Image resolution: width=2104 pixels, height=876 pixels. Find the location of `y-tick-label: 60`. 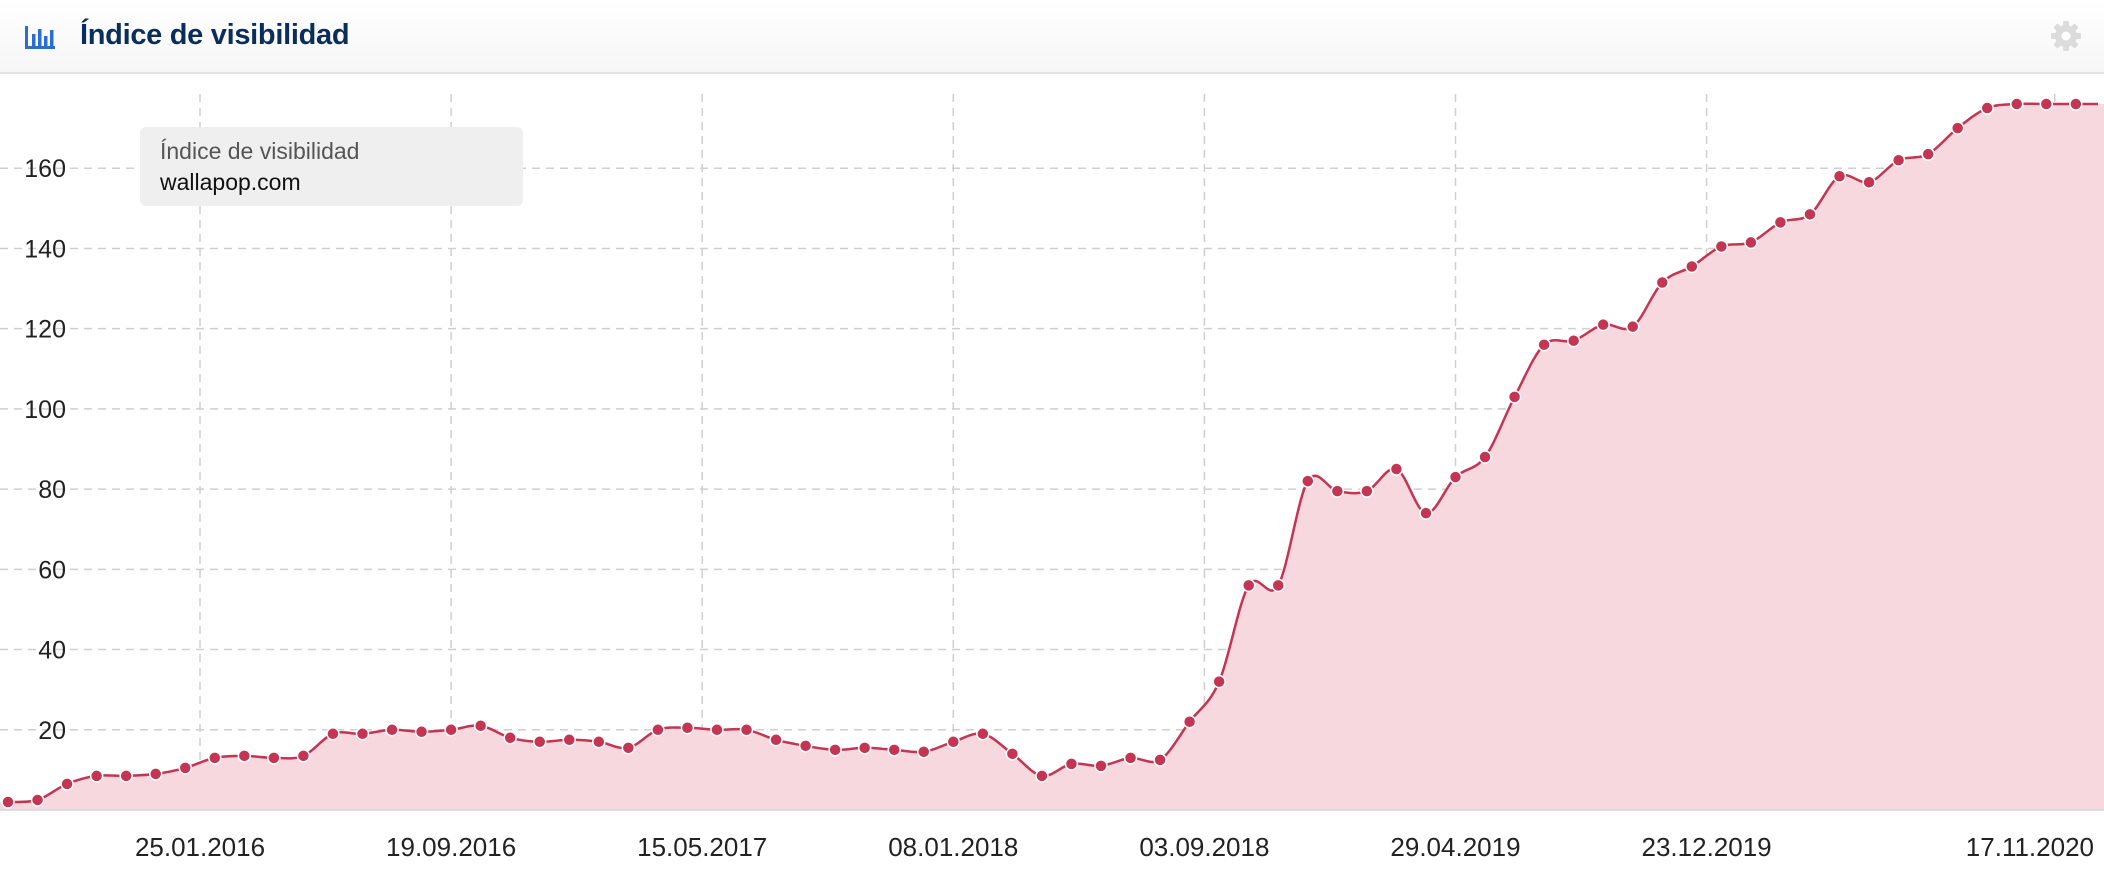

y-tick-label: 60 is located at coordinates (52, 570).